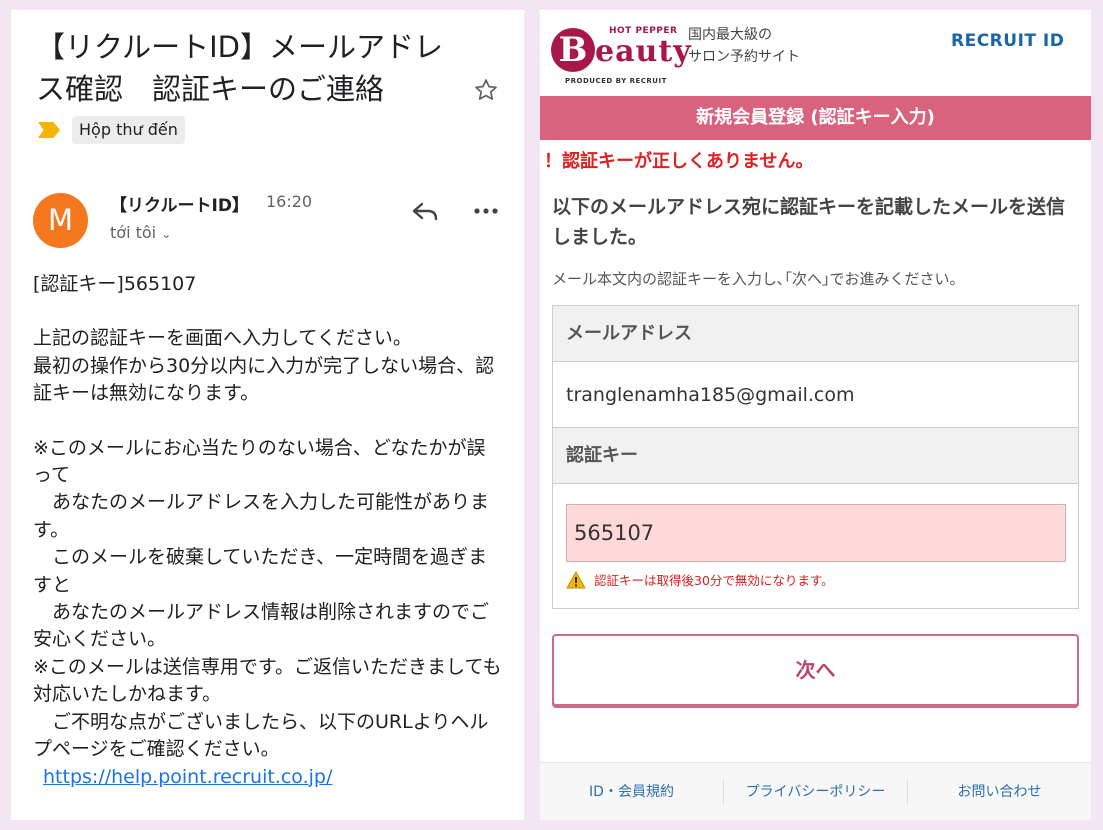 The height and width of the screenshot is (830, 1103). What do you see at coordinates (289, 201) in the screenshot?
I see `message-time: 16:20` at bounding box center [289, 201].